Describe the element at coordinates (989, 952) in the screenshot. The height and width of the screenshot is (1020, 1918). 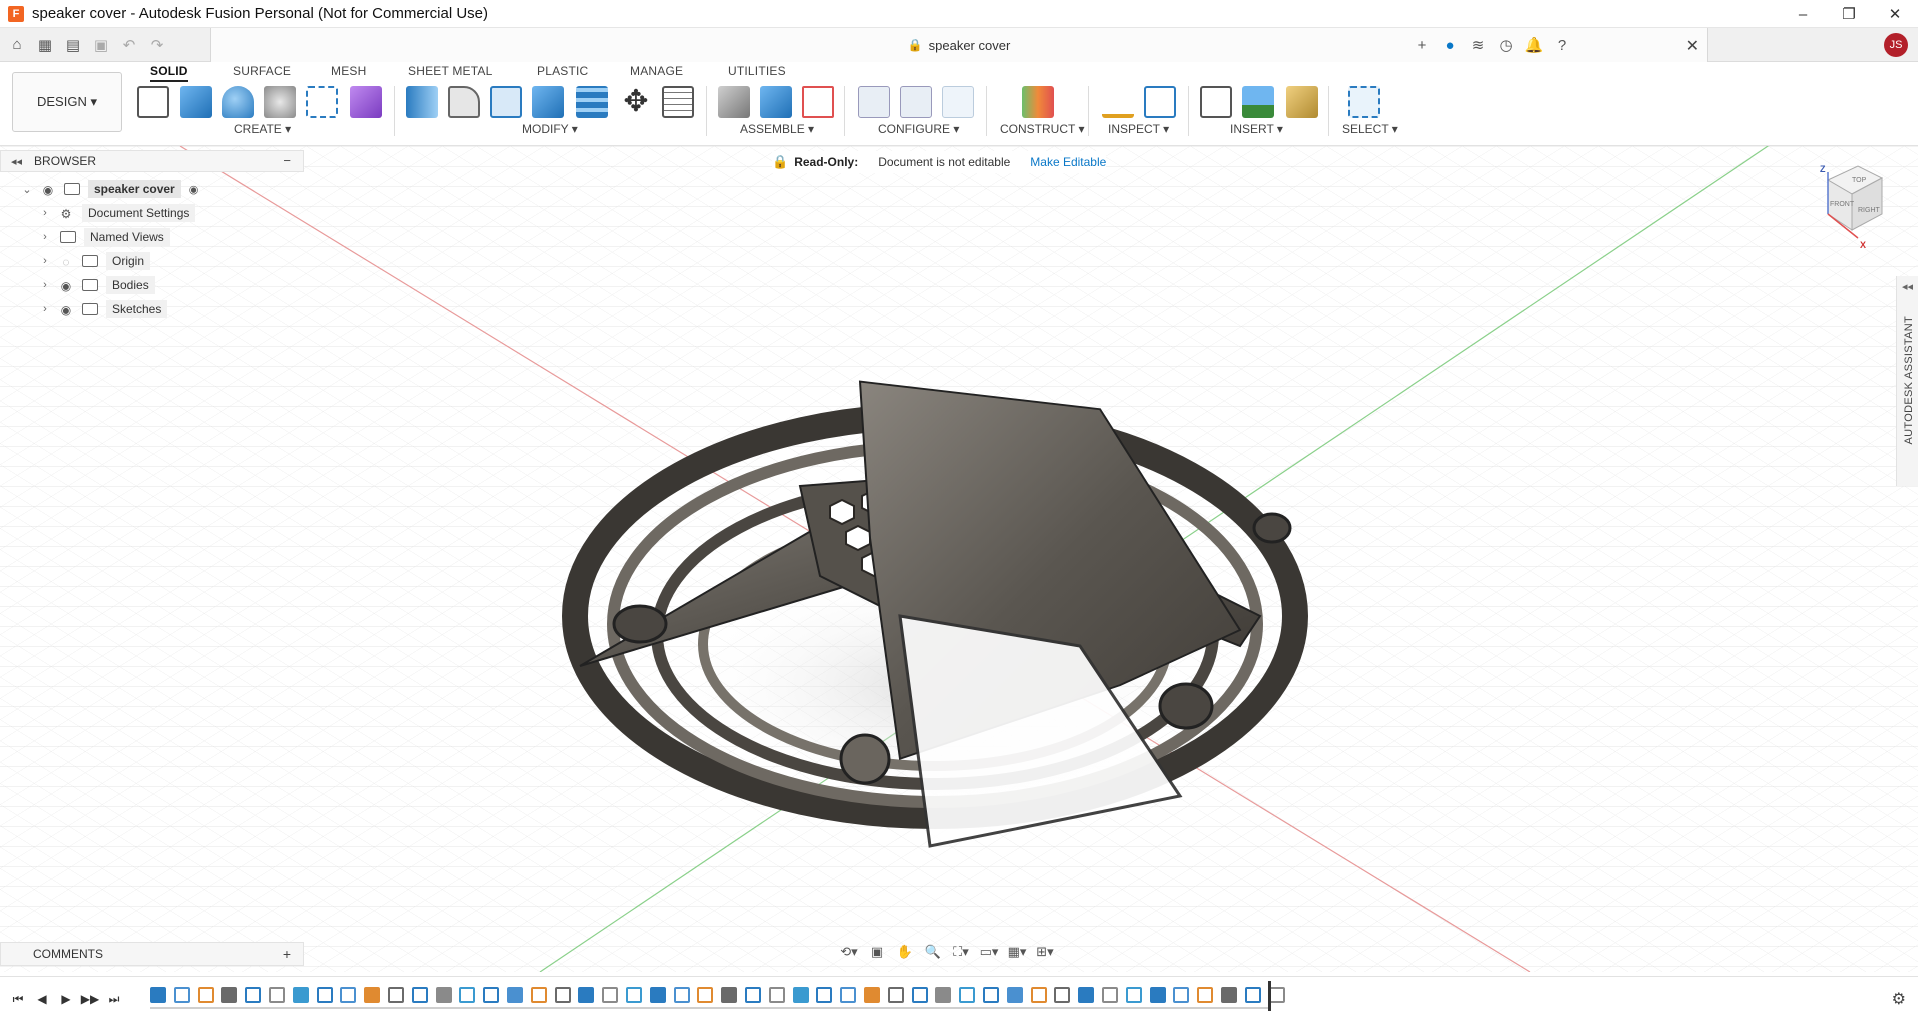
I see `display-settings-icon: ▭▾` at that location.